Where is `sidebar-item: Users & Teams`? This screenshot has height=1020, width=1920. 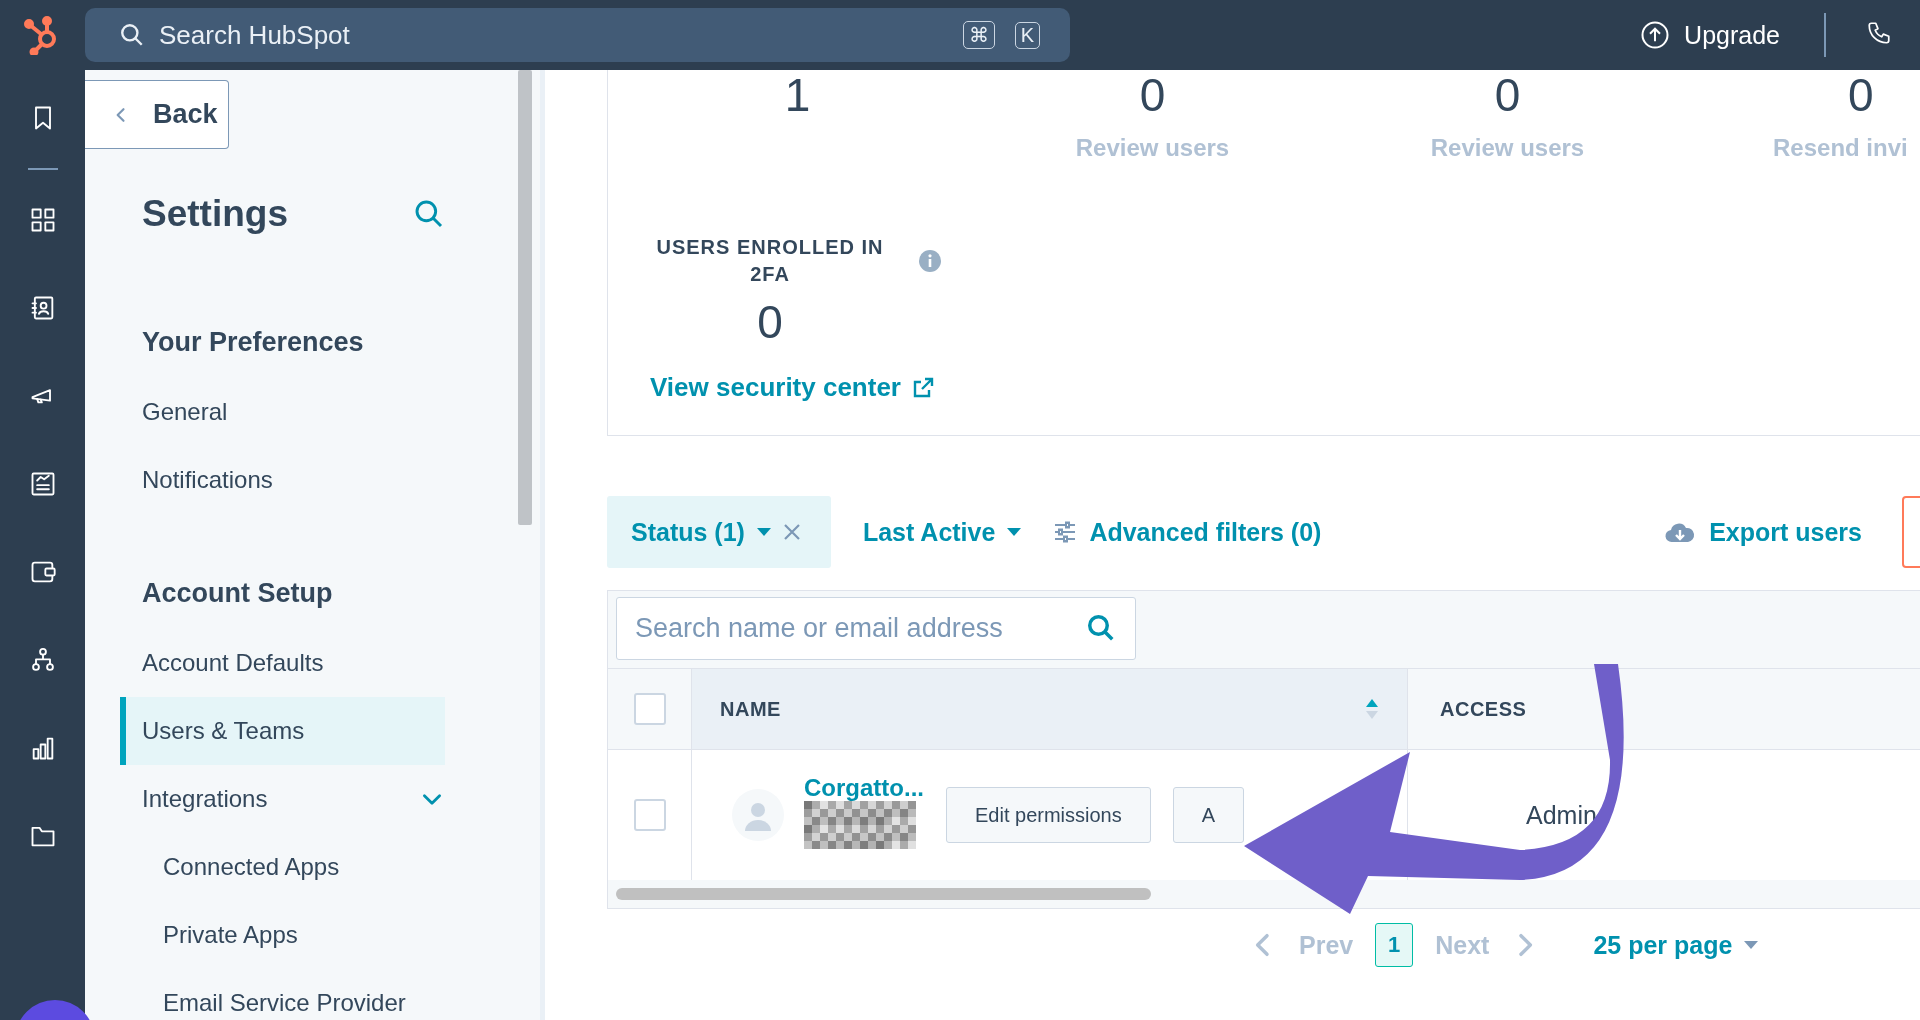
sidebar-item: Users & Teams is located at coordinates (282, 731).